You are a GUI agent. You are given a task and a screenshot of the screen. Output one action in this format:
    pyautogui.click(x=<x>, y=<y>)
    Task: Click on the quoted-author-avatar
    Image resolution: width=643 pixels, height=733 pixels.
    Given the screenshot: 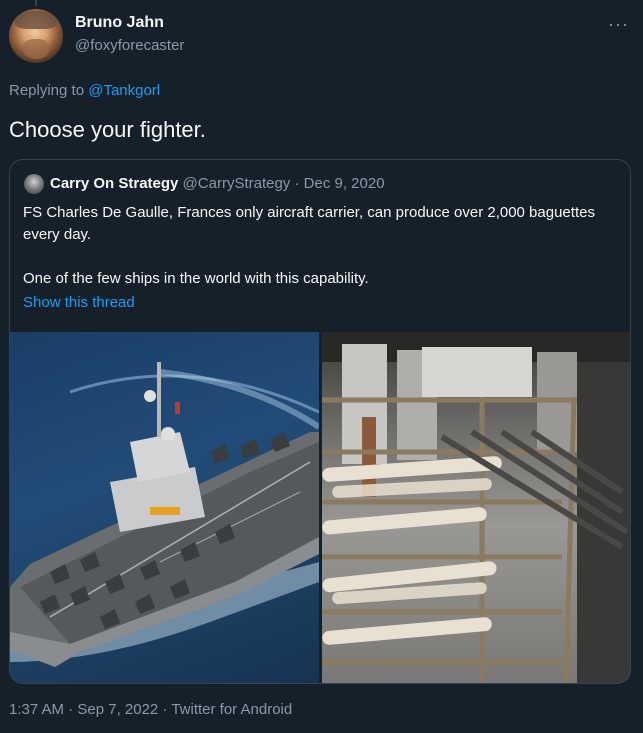 What is the action you would take?
    pyautogui.click(x=34, y=184)
    